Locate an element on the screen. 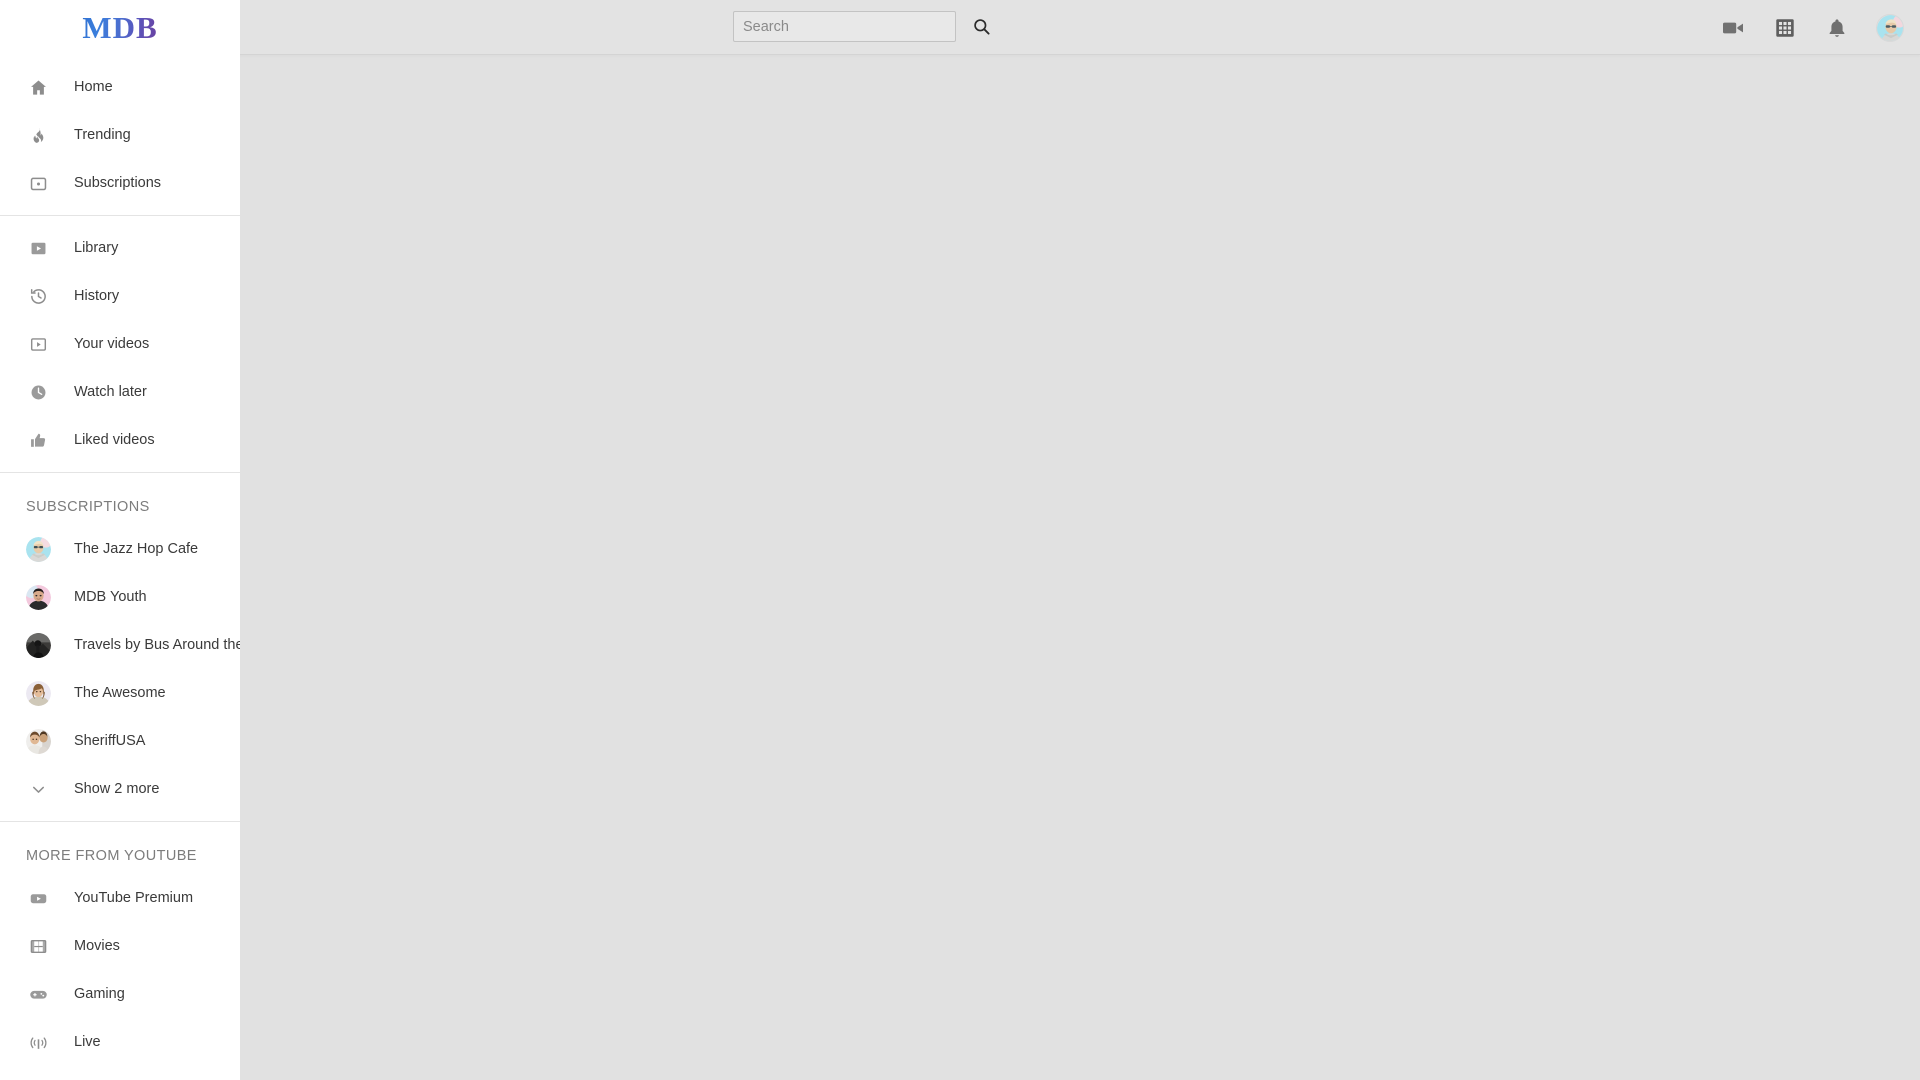 This screenshot has width=1920, height=1080. apps-grid-icon is located at coordinates (1785, 27).